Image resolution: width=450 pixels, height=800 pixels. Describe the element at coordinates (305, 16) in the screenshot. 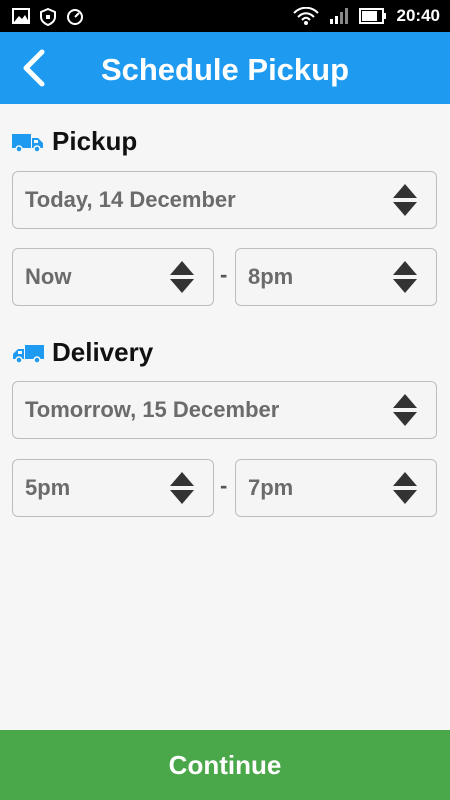

I see `wifi-icon` at that location.